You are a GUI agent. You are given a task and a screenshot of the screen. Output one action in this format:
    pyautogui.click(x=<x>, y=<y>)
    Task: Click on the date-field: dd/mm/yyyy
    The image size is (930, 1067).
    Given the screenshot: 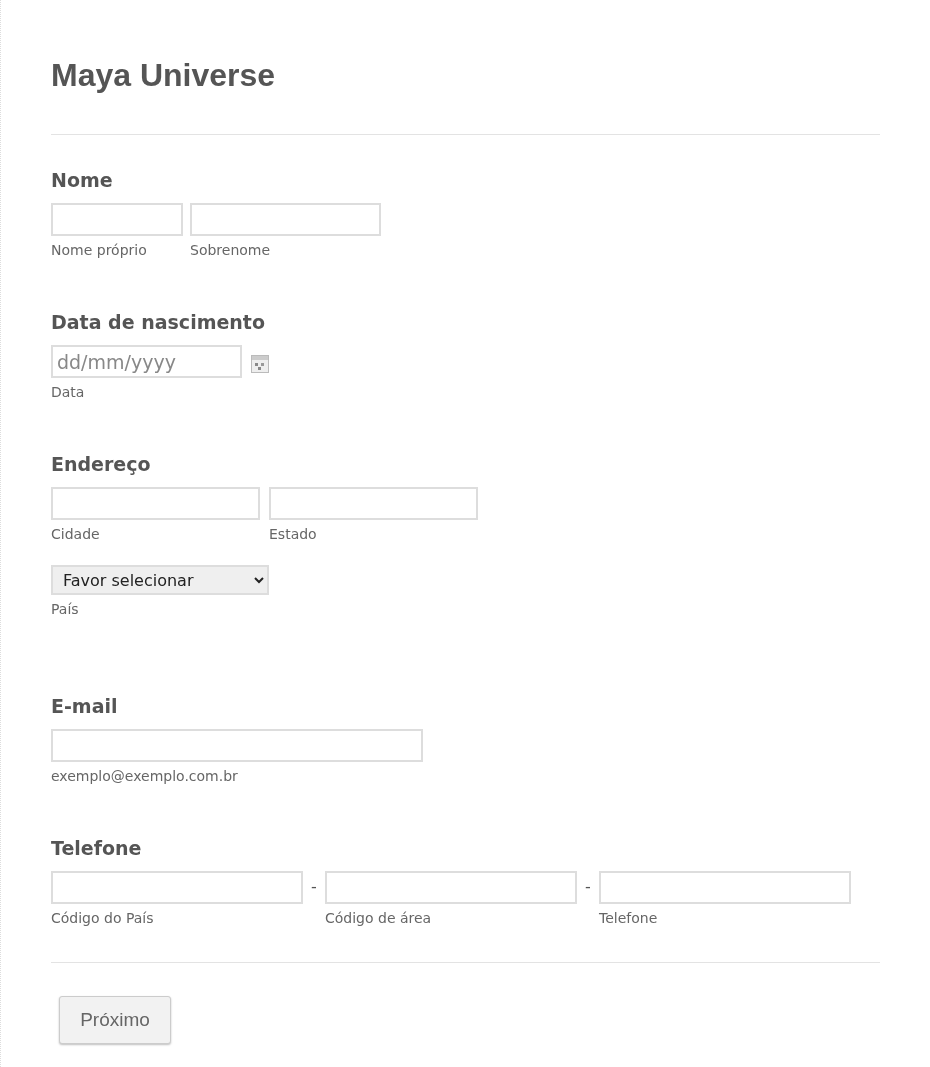 What is the action you would take?
    pyautogui.click(x=146, y=361)
    